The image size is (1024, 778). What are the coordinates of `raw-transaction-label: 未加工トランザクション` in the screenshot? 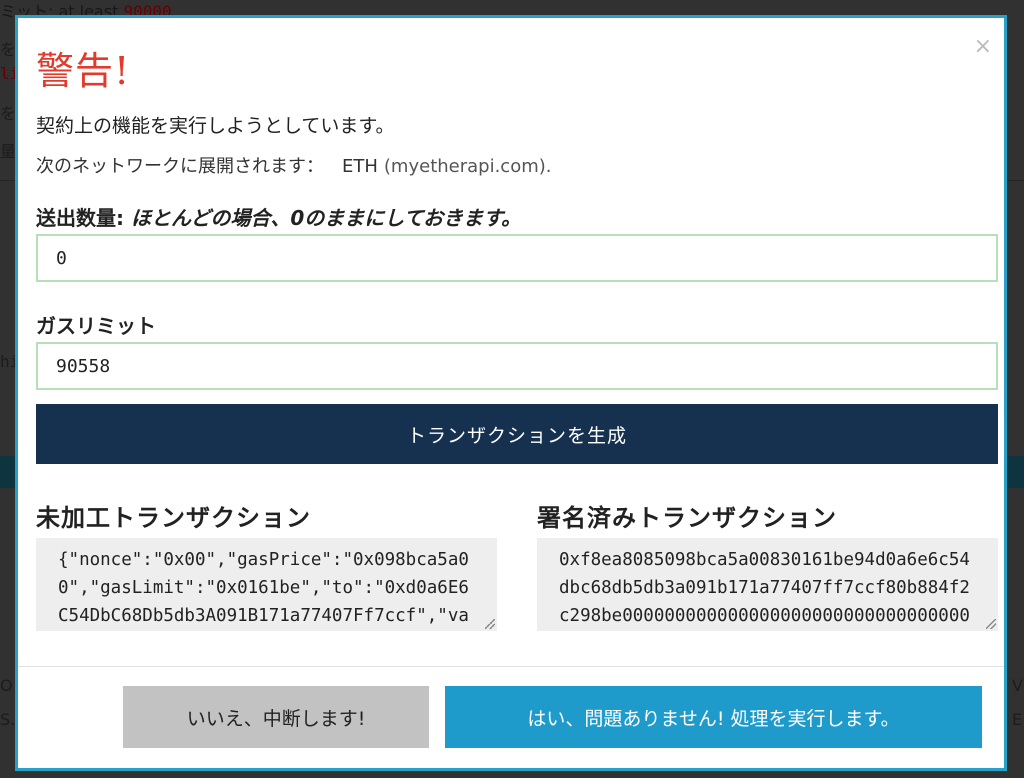 It's located at (173, 518).